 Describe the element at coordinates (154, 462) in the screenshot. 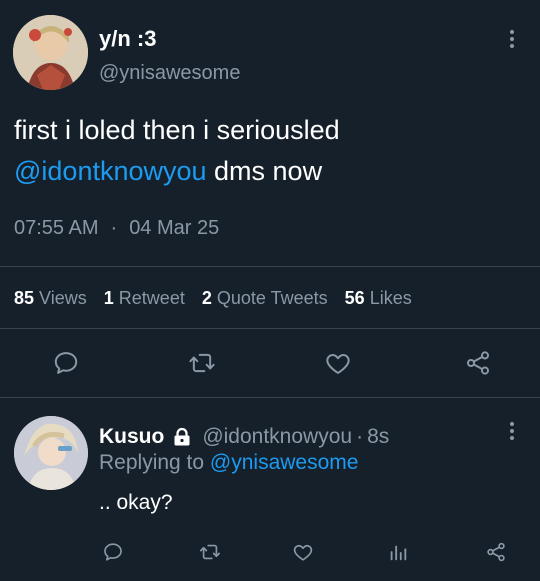

I see `replying-label: Replying to` at that location.